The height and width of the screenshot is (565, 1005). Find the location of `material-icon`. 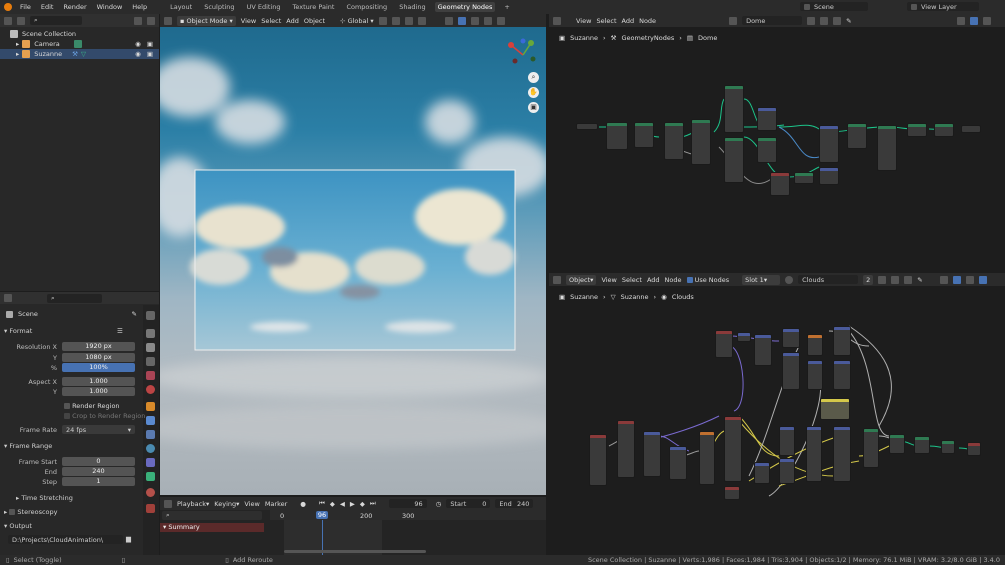

material-icon is located at coordinates (789, 279).